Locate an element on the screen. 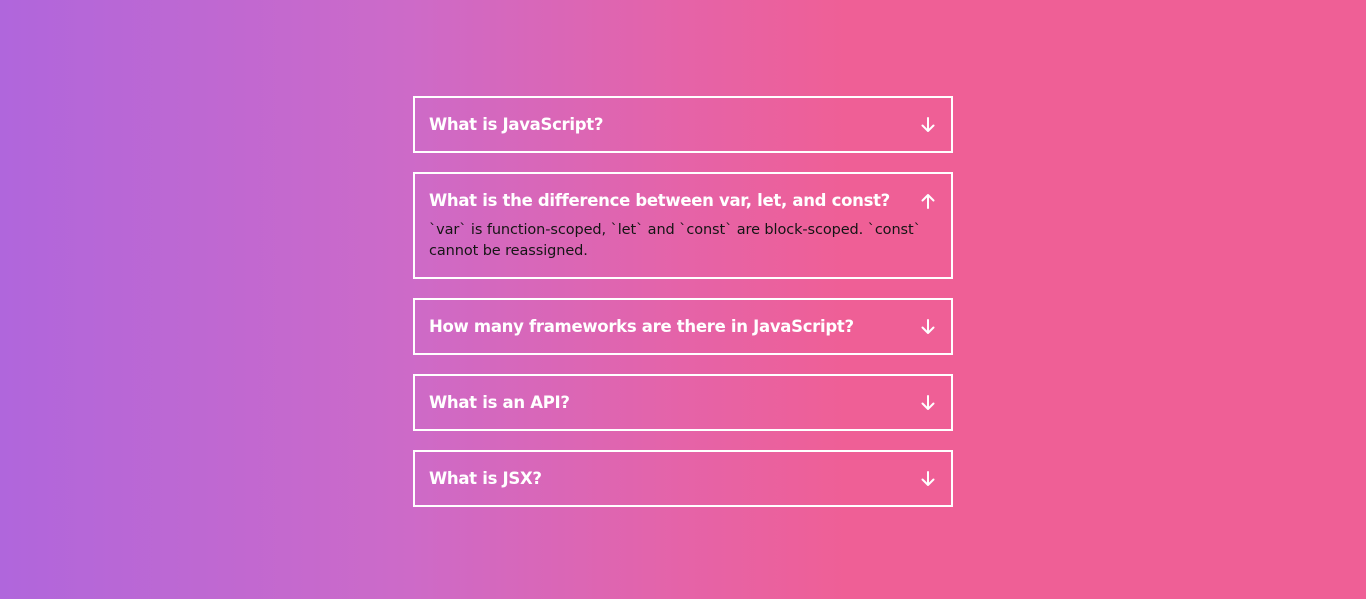  faq-question: What is JavaScript? is located at coordinates (516, 124).